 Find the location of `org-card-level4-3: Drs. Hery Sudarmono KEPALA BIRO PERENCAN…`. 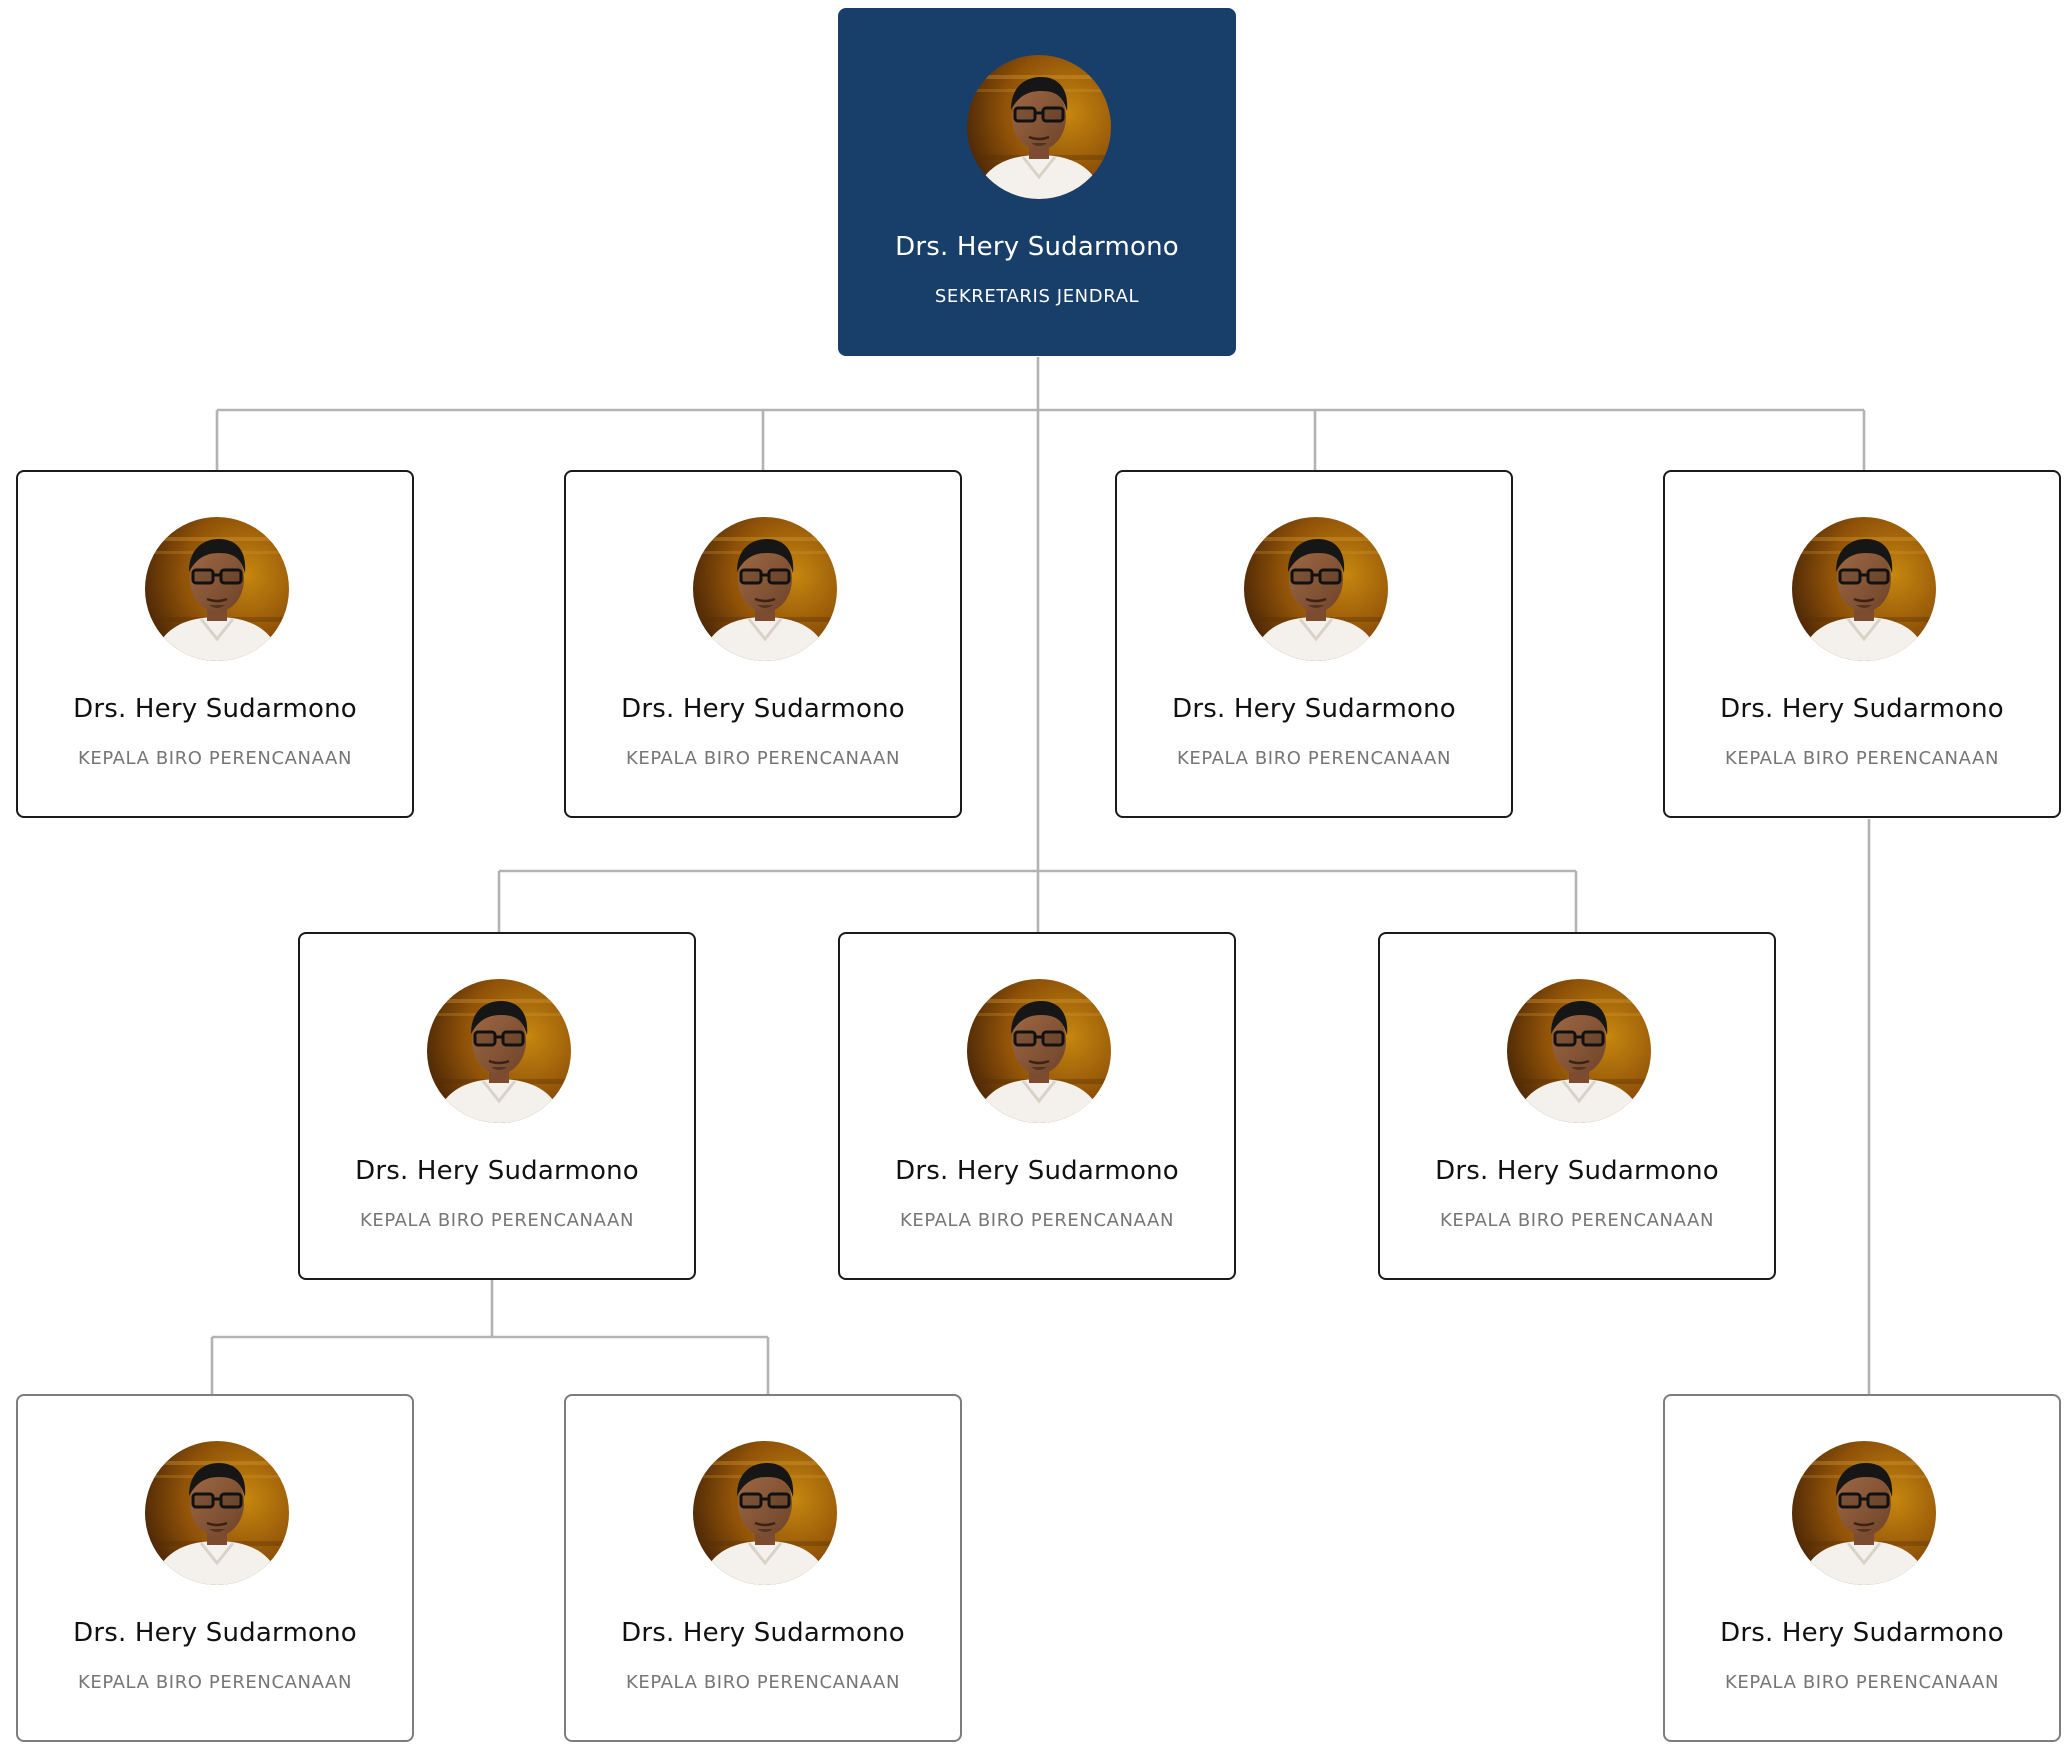

org-card-level4-3: Drs. Hery Sudarmono KEPALA BIRO PERENCAN… is located at coordinates (1862, 1568).